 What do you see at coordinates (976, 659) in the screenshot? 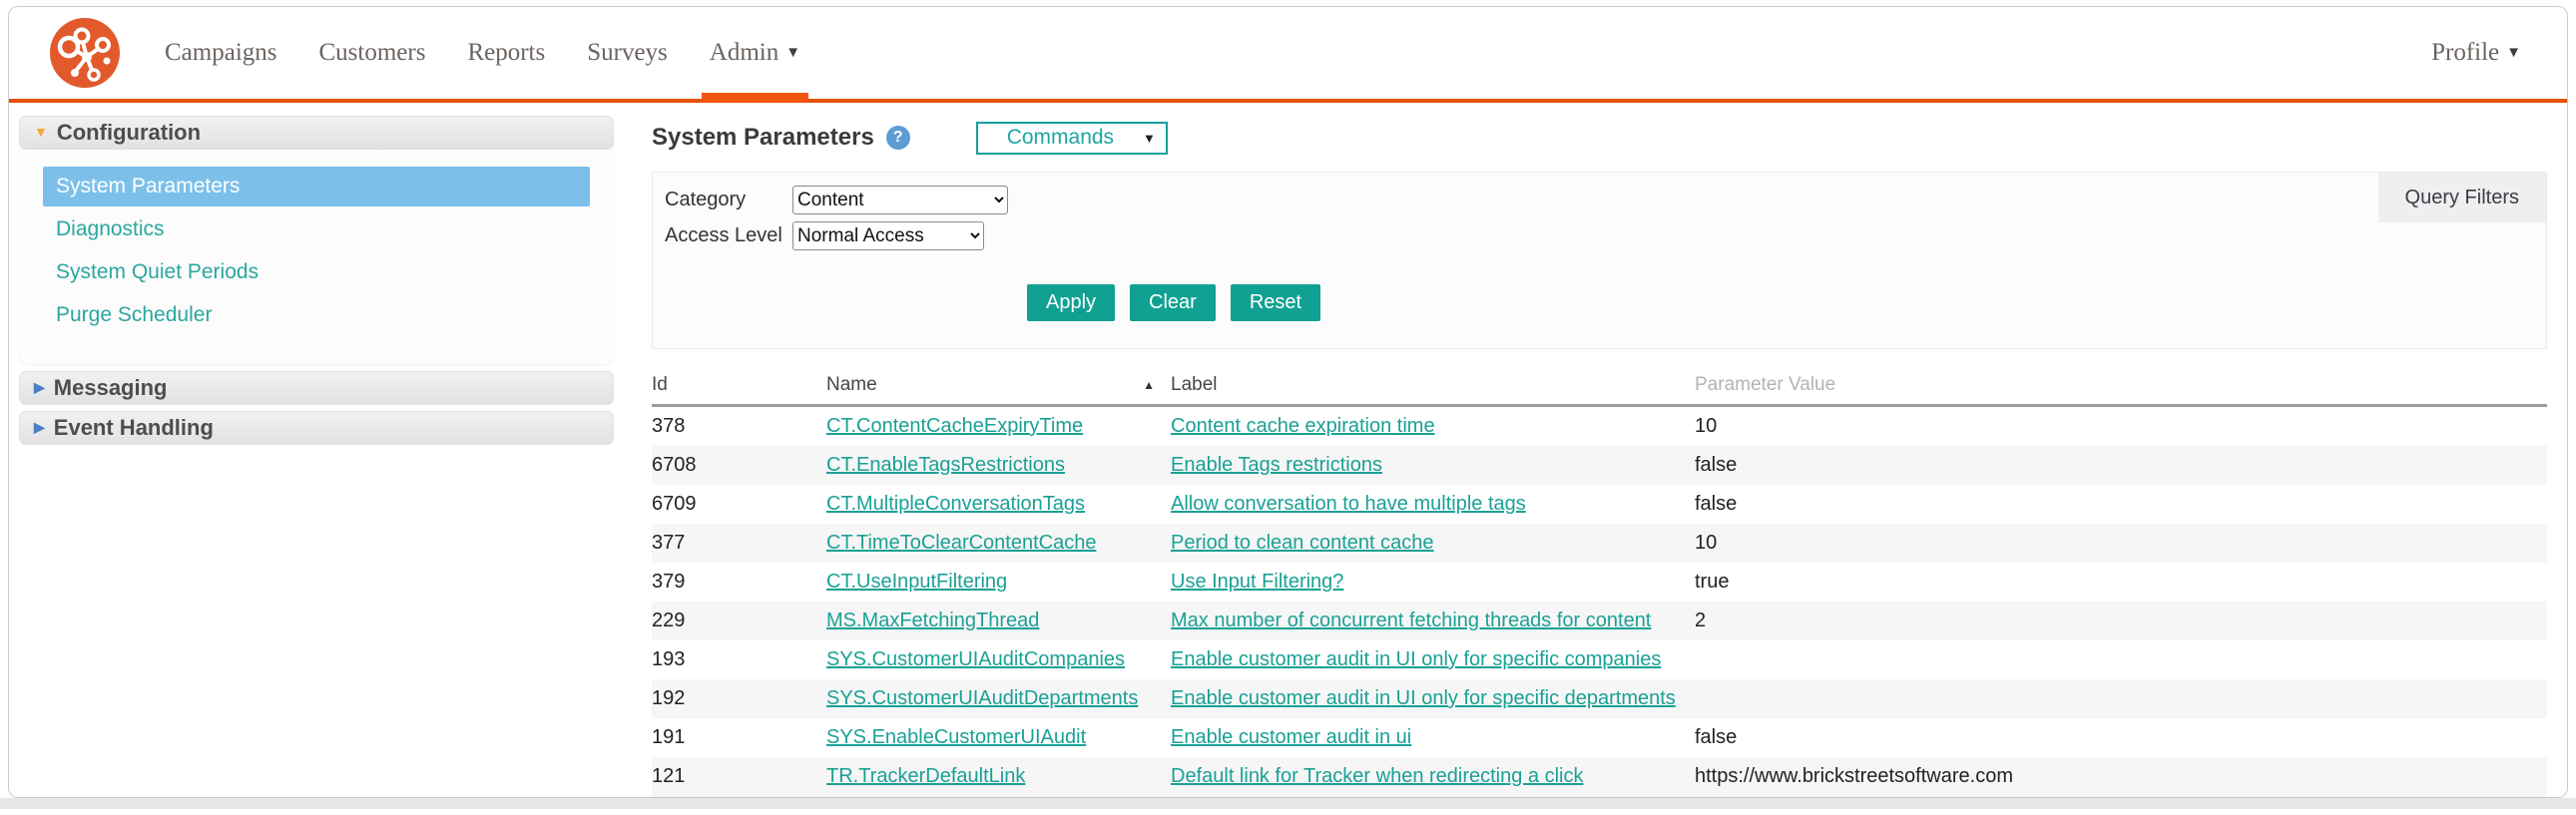
I see `parameter-name-link: SYS.CustomerUIAuditCompanies` at bounding box center [976, 659].